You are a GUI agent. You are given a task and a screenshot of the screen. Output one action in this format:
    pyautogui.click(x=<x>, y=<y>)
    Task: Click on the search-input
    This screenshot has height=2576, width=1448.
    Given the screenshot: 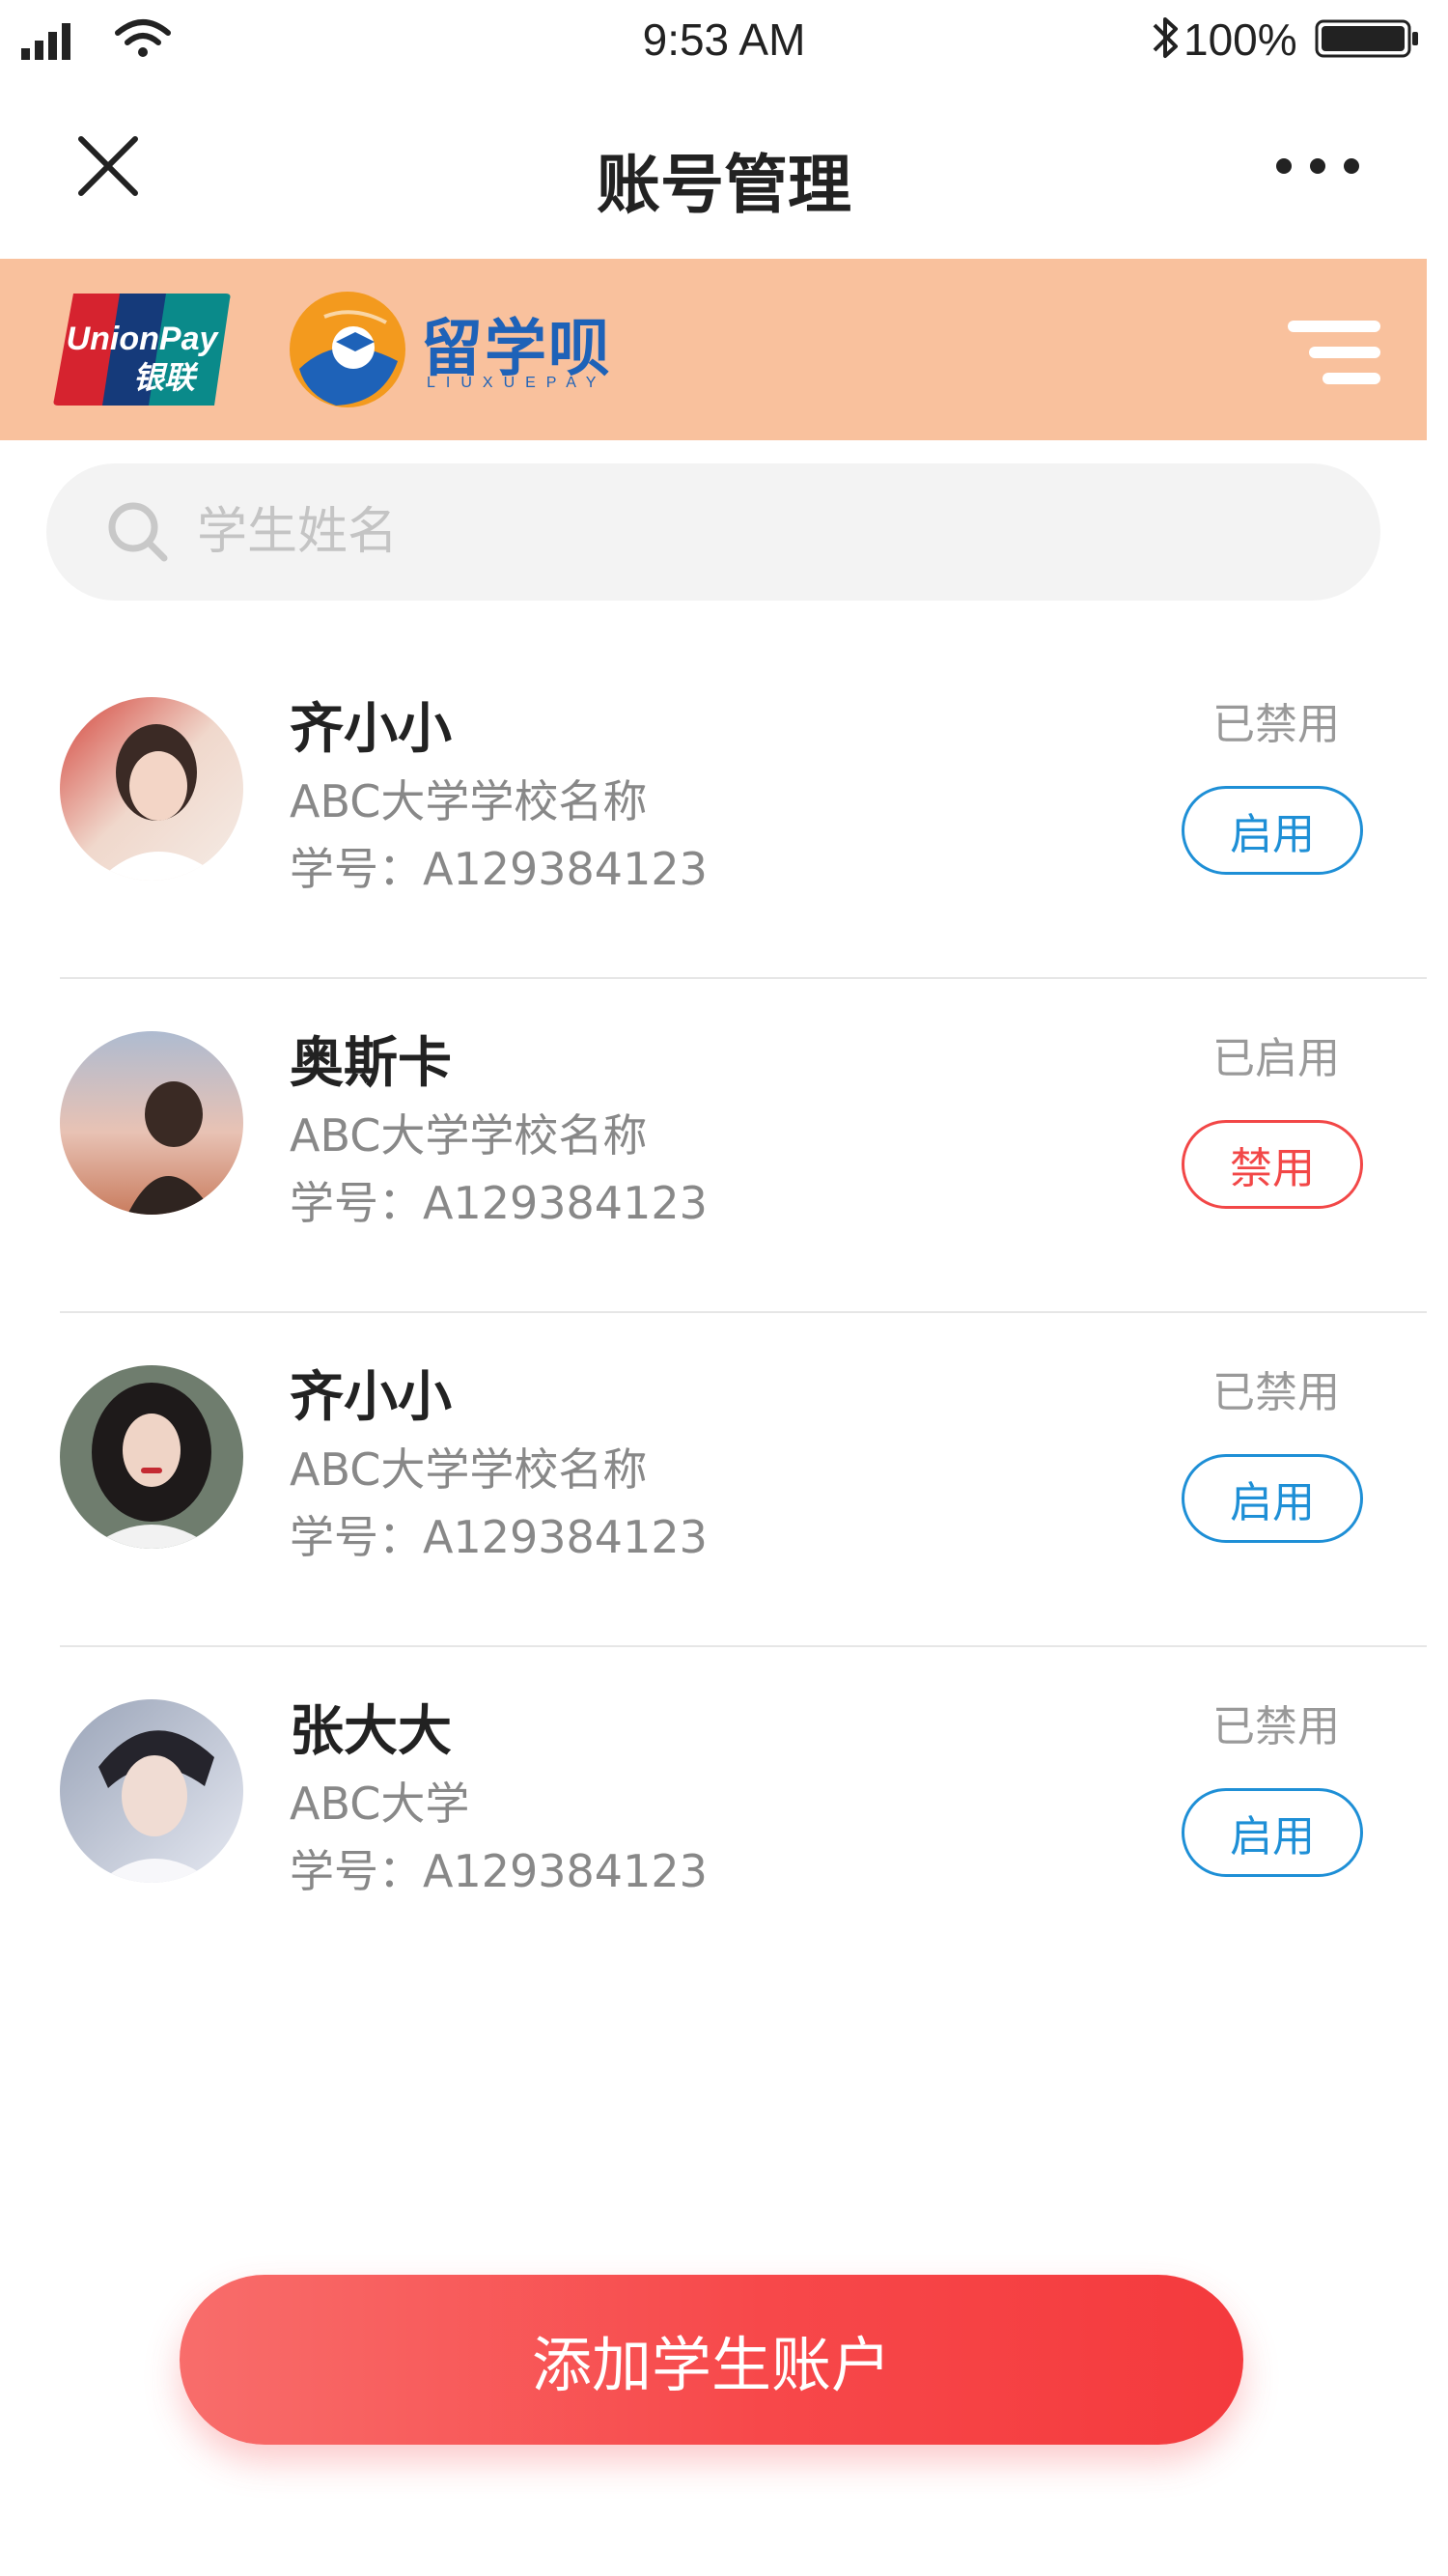 What is the action you would take?
    pyautogui.click(x=752, y=532)
    